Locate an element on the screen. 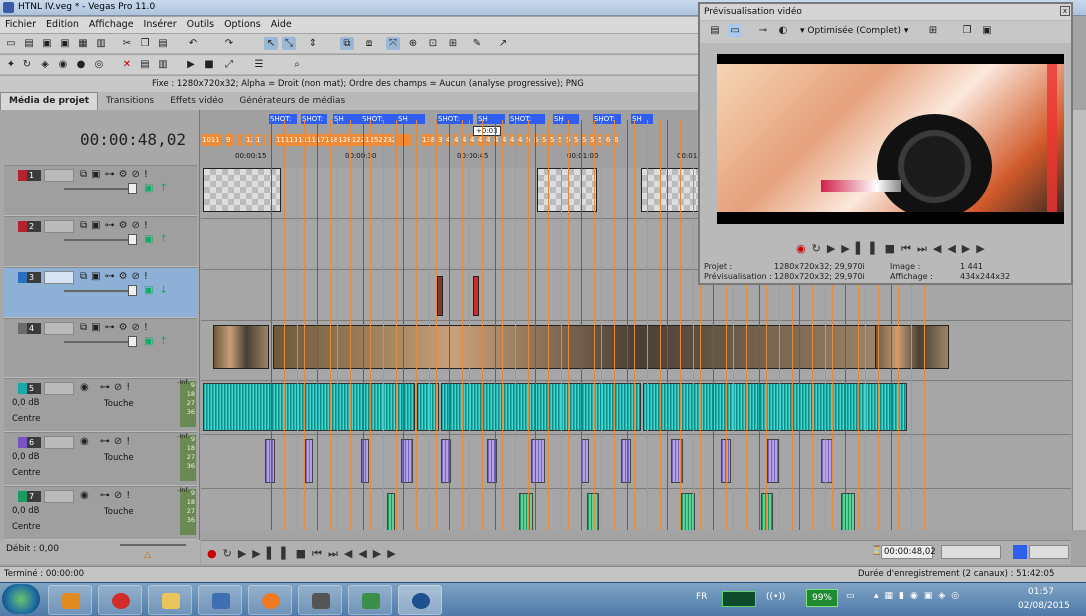 The width and height of the screenshot is (1086, 616). open-folder-icon: ▤ is located at coordinates (29, 43).